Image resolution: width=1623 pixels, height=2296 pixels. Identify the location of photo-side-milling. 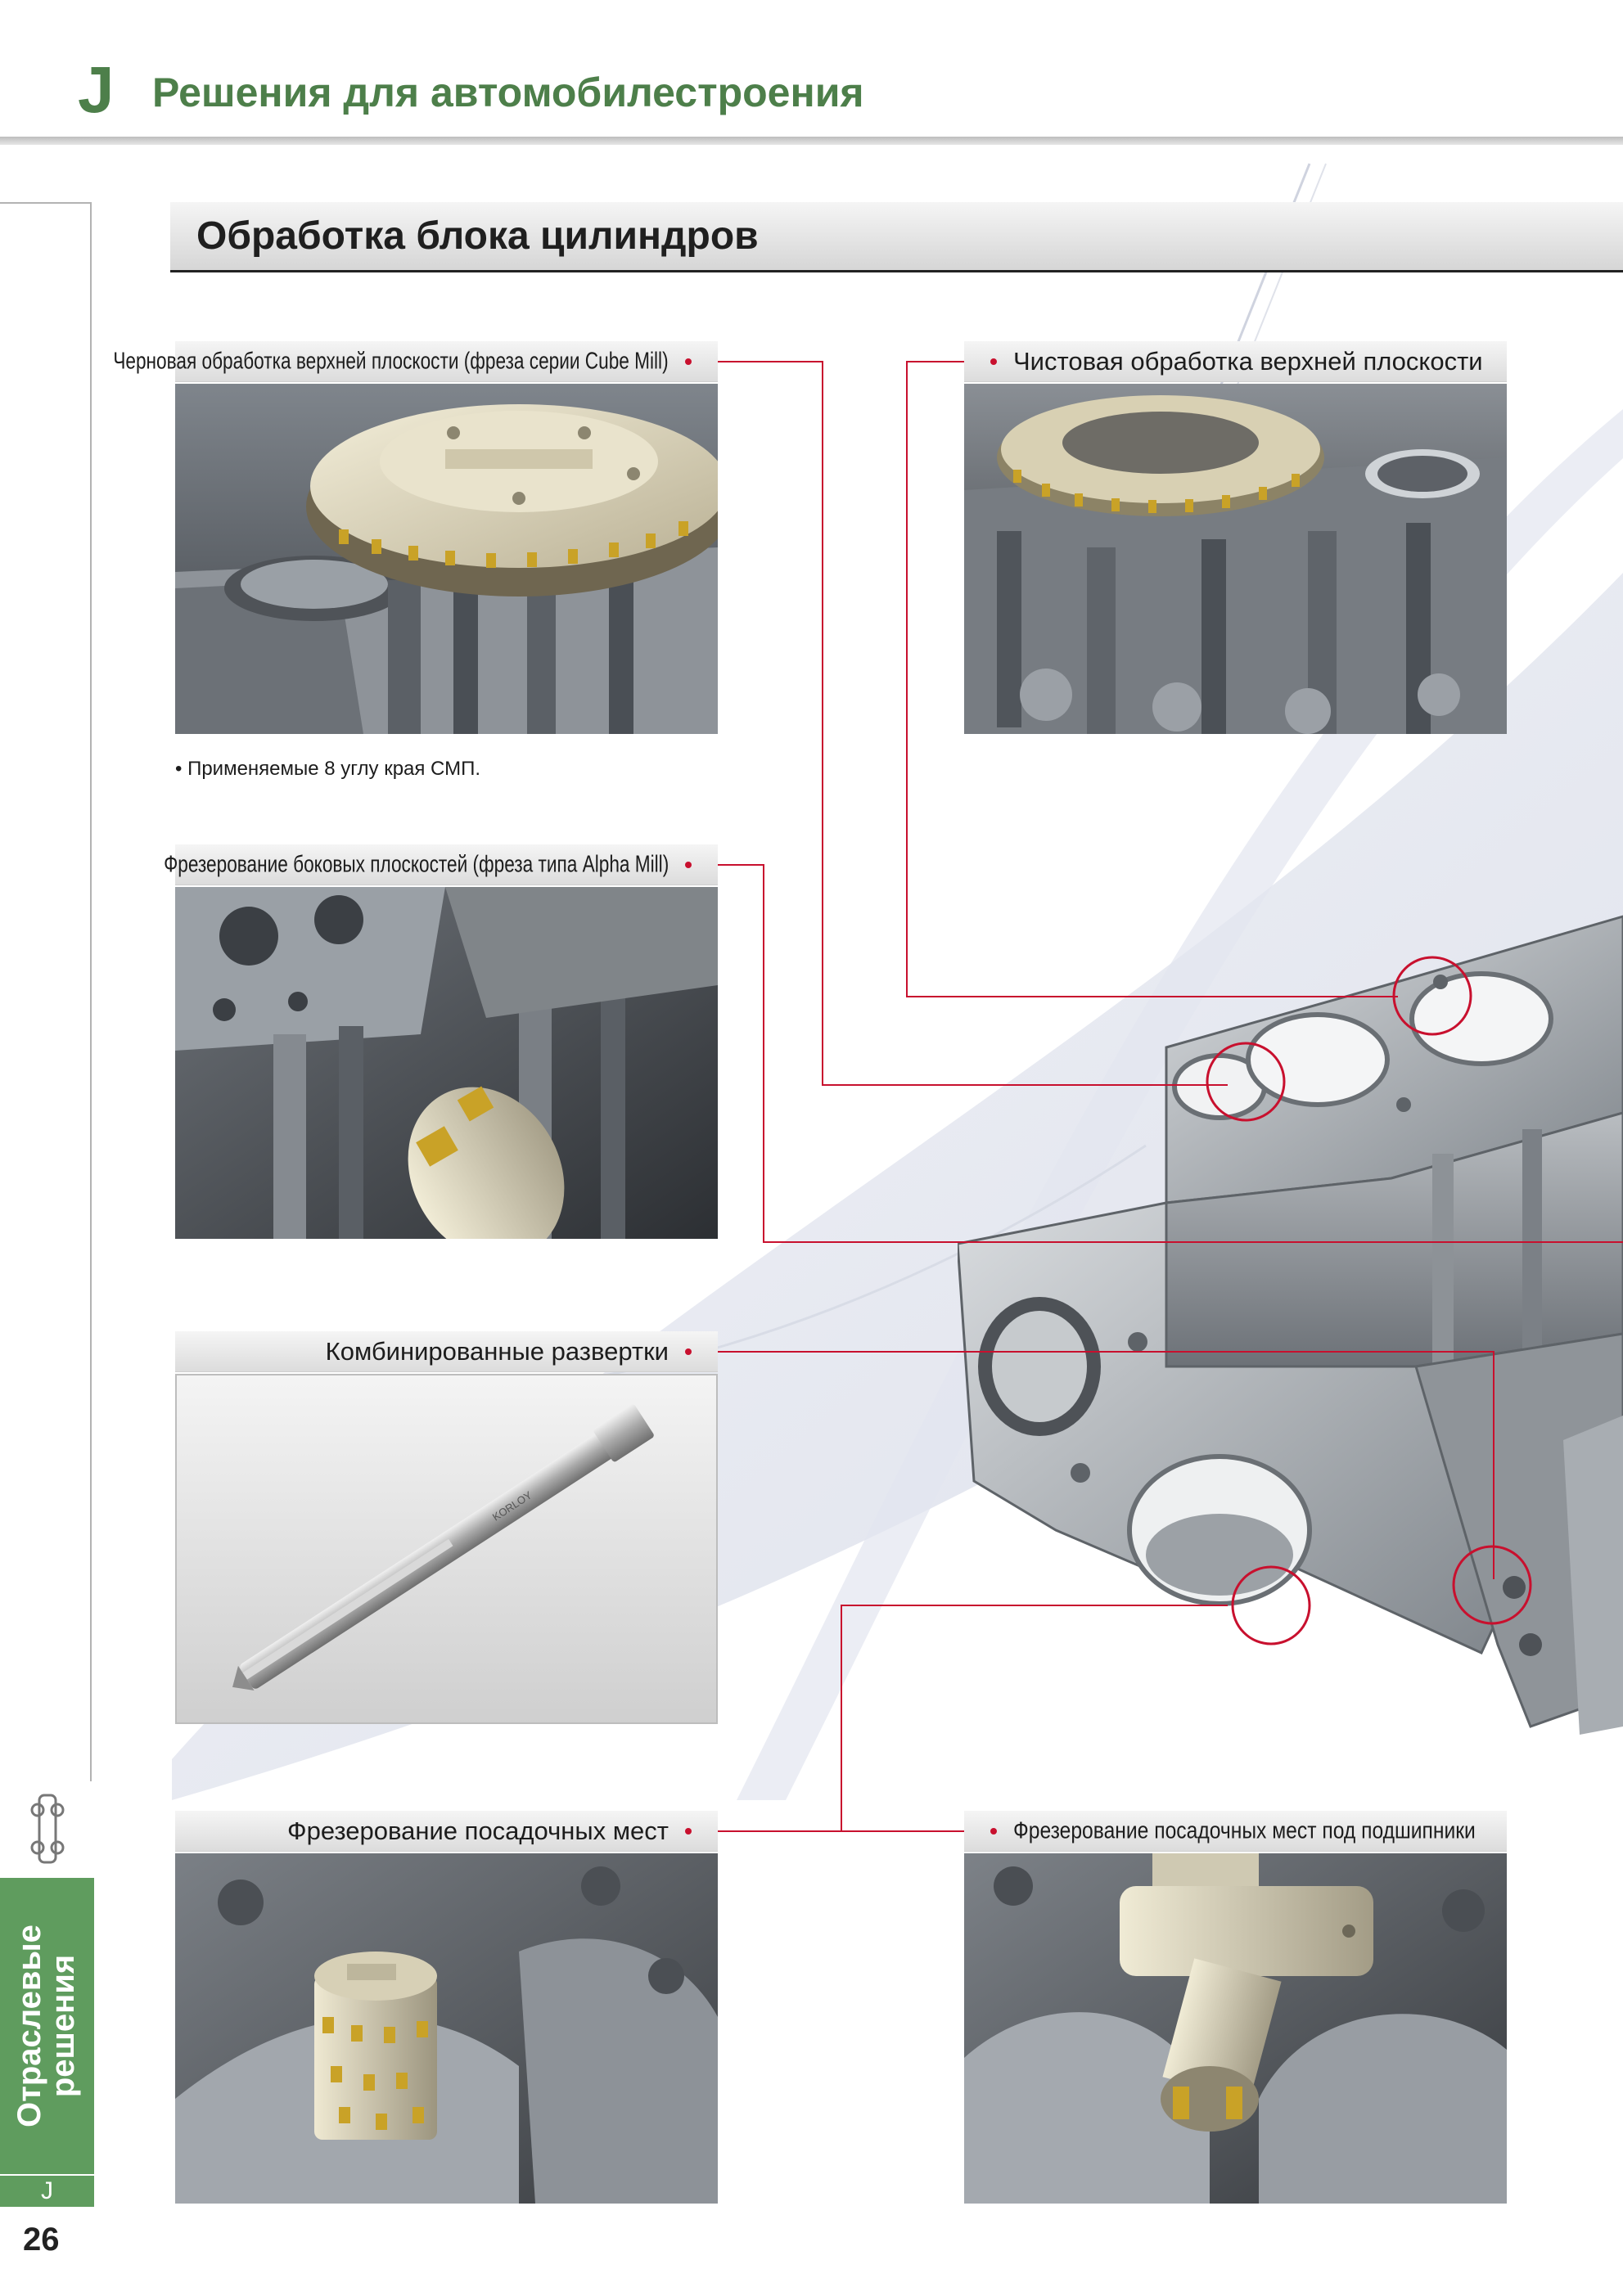
(446, 1063).